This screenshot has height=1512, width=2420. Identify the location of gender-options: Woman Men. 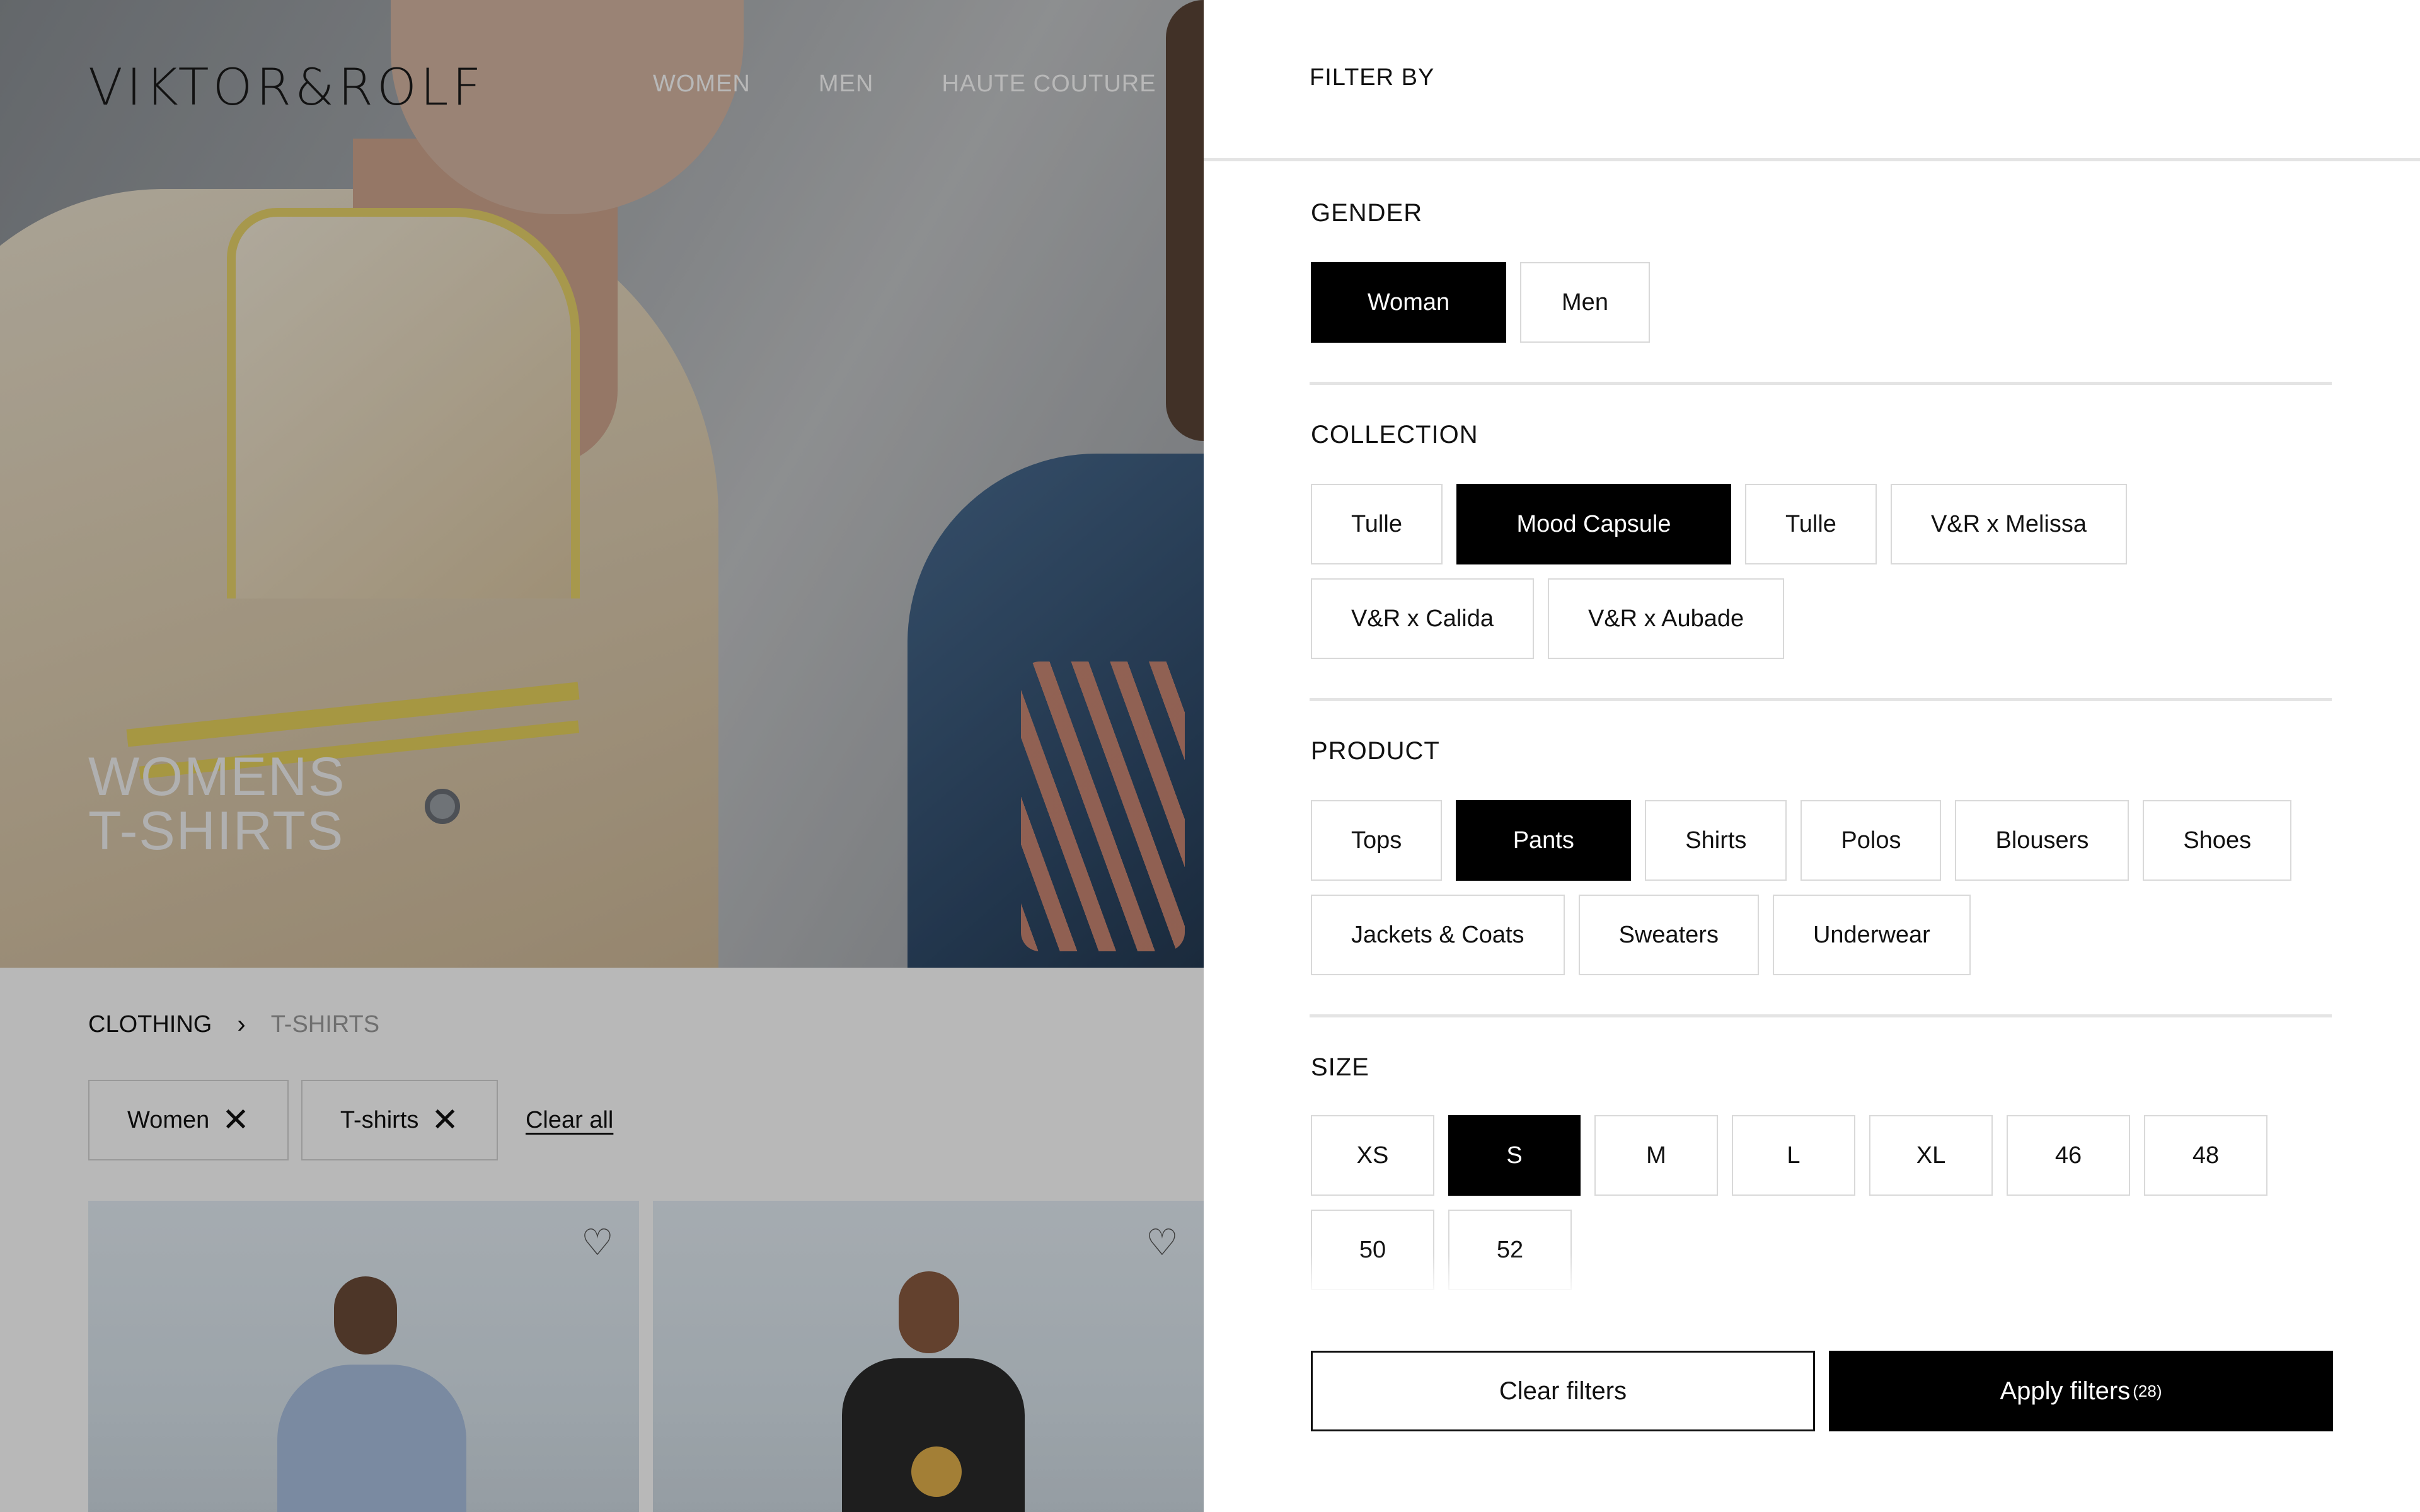
(1828, 302).